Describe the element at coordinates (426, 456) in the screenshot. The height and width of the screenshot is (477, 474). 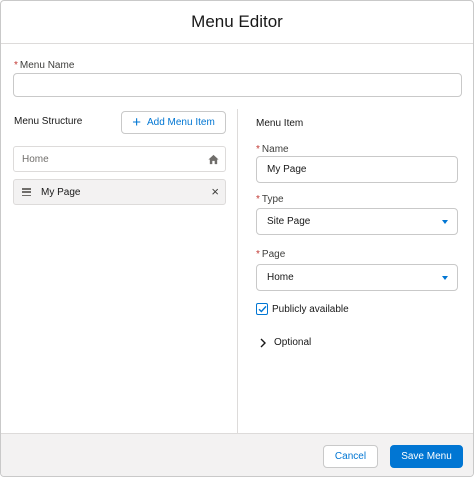
I see `save-menu-button: Save Menu` at that location.